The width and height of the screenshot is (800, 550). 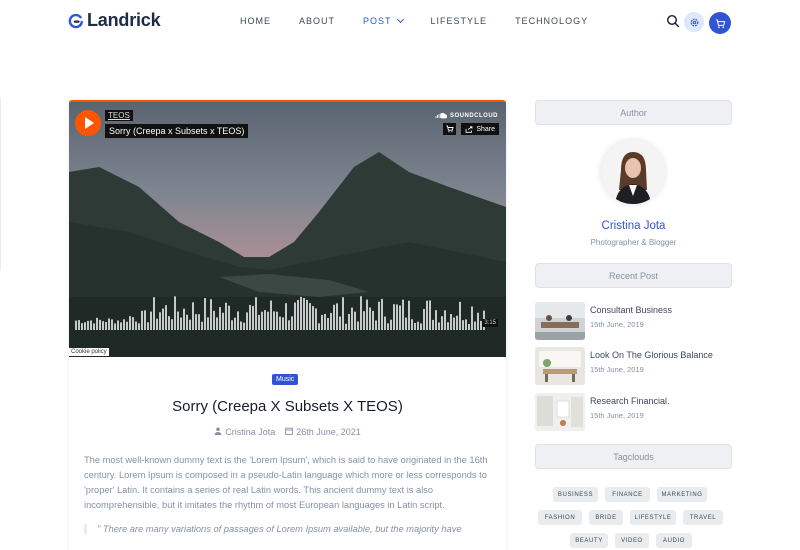 What do you see at coordinates (682, 494) in the screenshot?
I see `tag-marketing: Marketing` at bounding box center [682, 494].